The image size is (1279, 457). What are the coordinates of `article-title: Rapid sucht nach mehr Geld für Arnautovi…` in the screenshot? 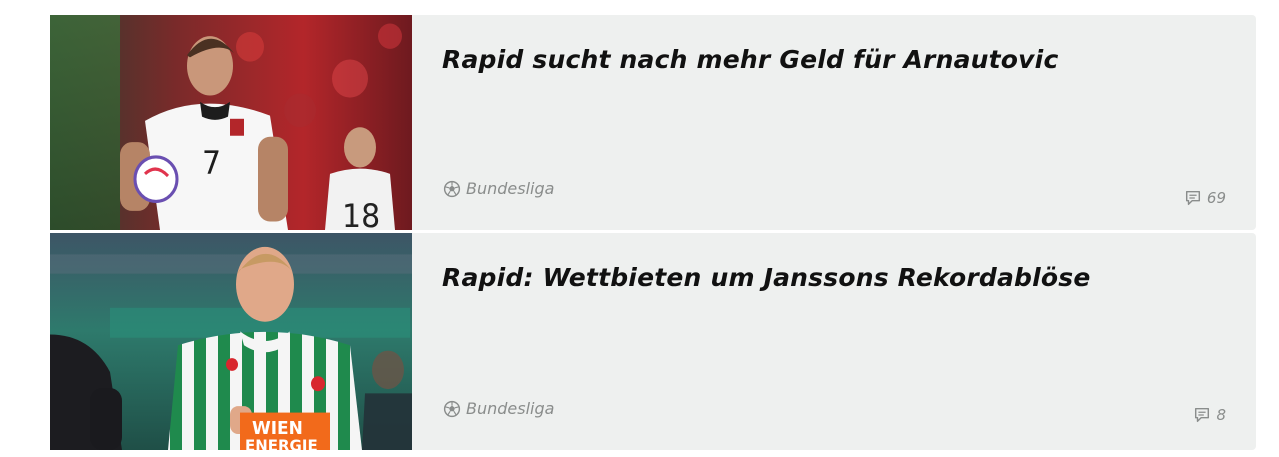 It's located at (750, 59).